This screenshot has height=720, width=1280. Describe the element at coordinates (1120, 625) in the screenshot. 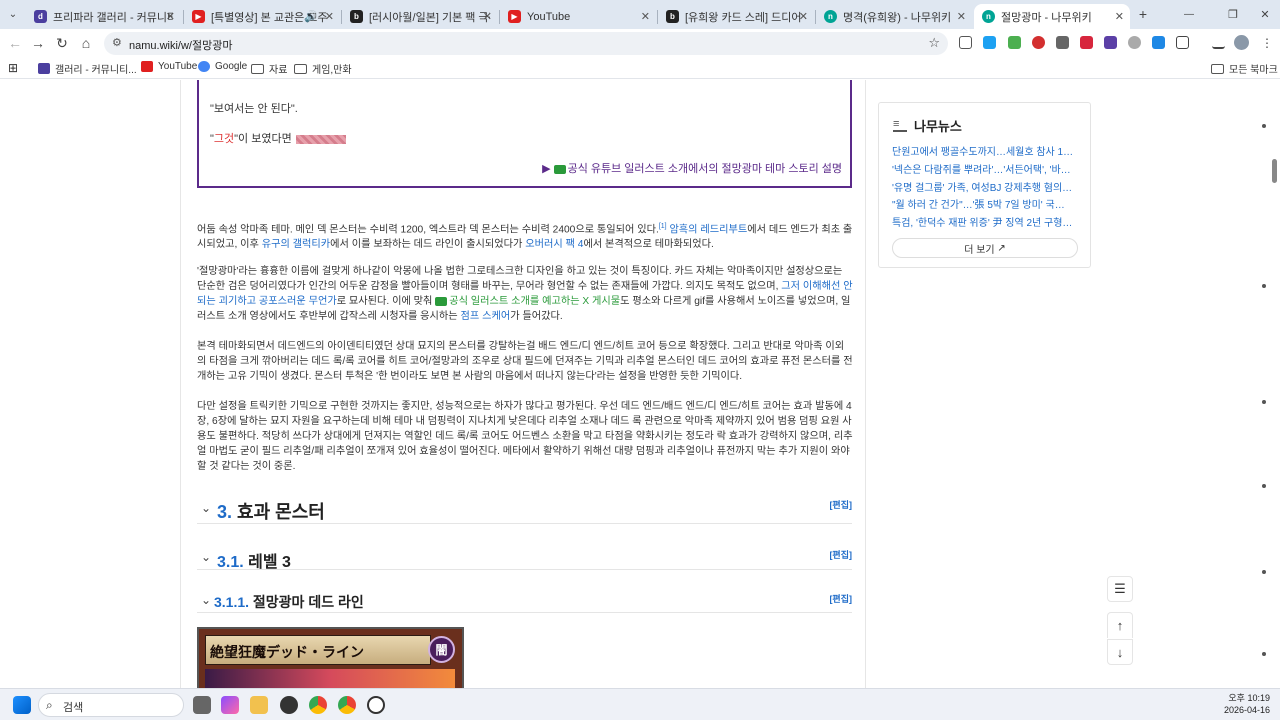

I see `scroll-up-button: ↑` at that location.